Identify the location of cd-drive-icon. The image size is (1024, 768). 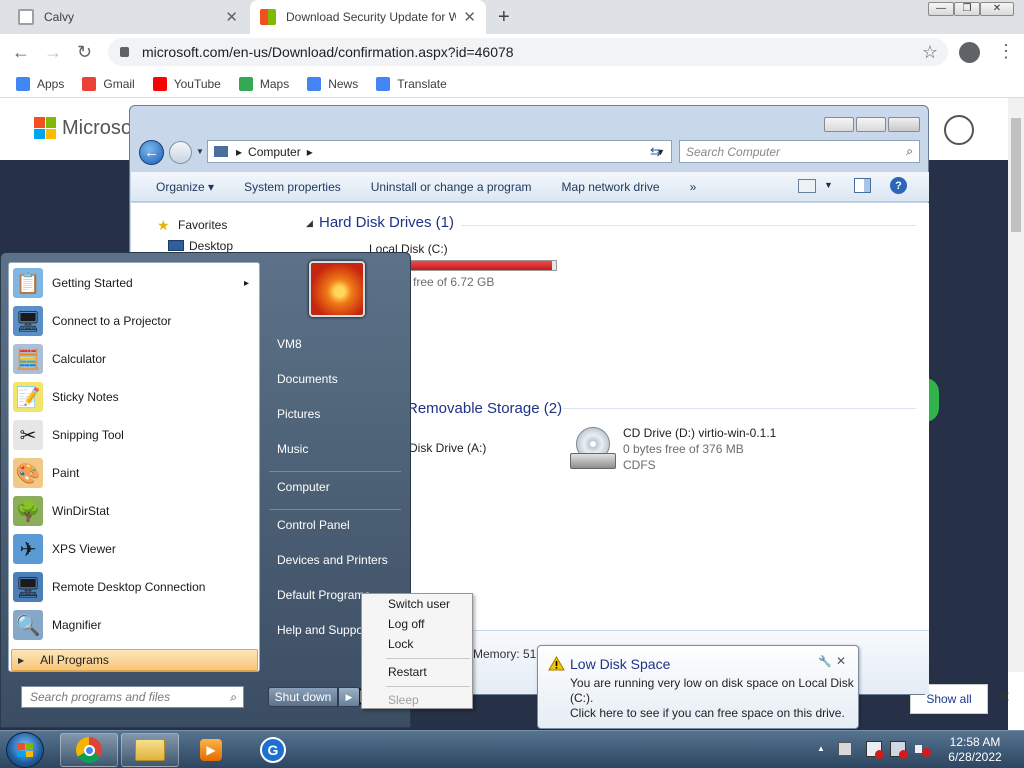
(594, 449).